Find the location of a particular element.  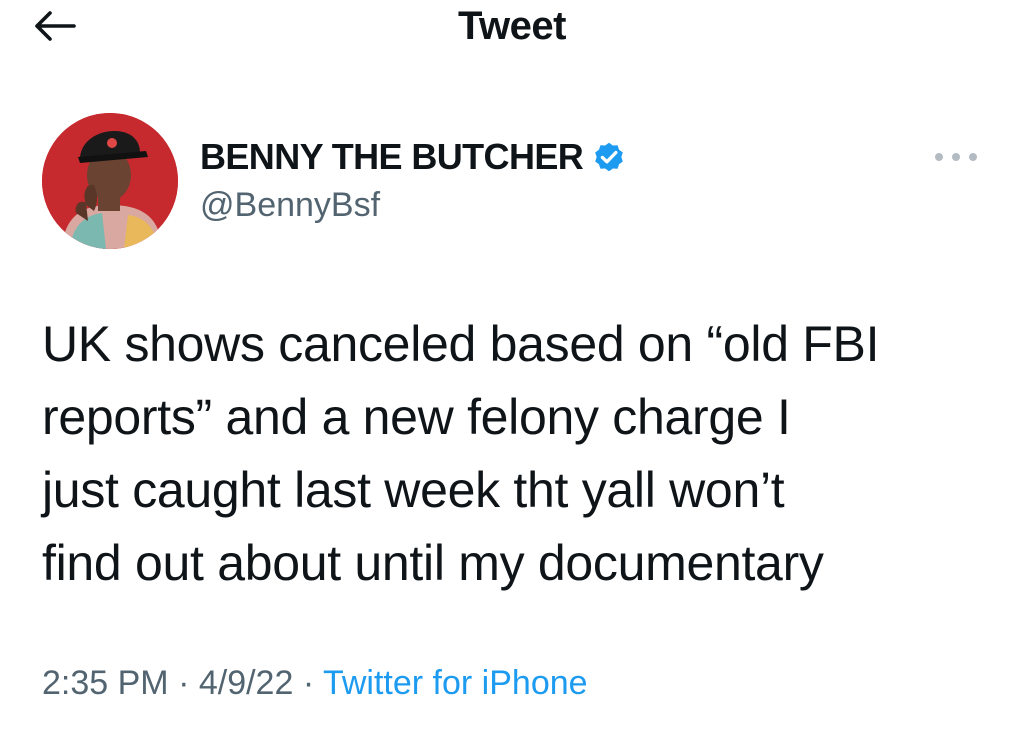

display-name: BENNY THE BUTCHER is located at coordinates (392, 157).